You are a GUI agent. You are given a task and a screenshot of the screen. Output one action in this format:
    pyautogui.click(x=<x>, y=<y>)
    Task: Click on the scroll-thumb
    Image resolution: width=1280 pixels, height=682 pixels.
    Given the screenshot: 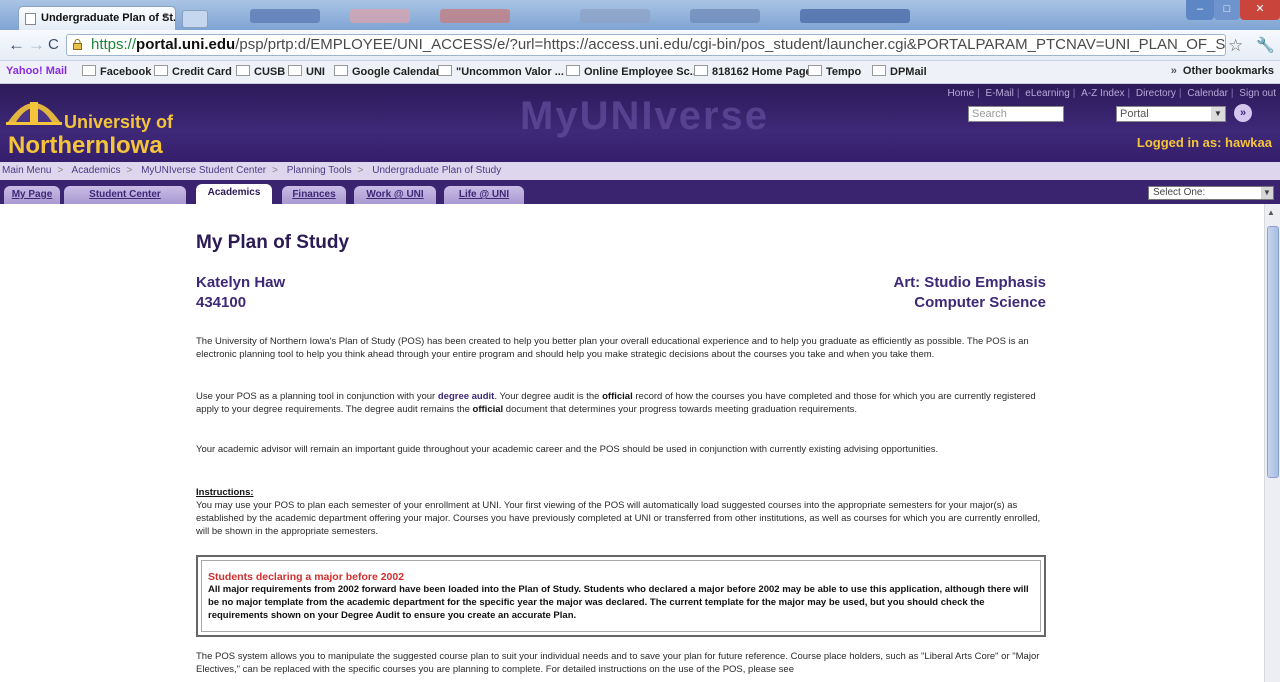 What is the action you would take?
    pyautogui.click(x=1273, y=352)
    